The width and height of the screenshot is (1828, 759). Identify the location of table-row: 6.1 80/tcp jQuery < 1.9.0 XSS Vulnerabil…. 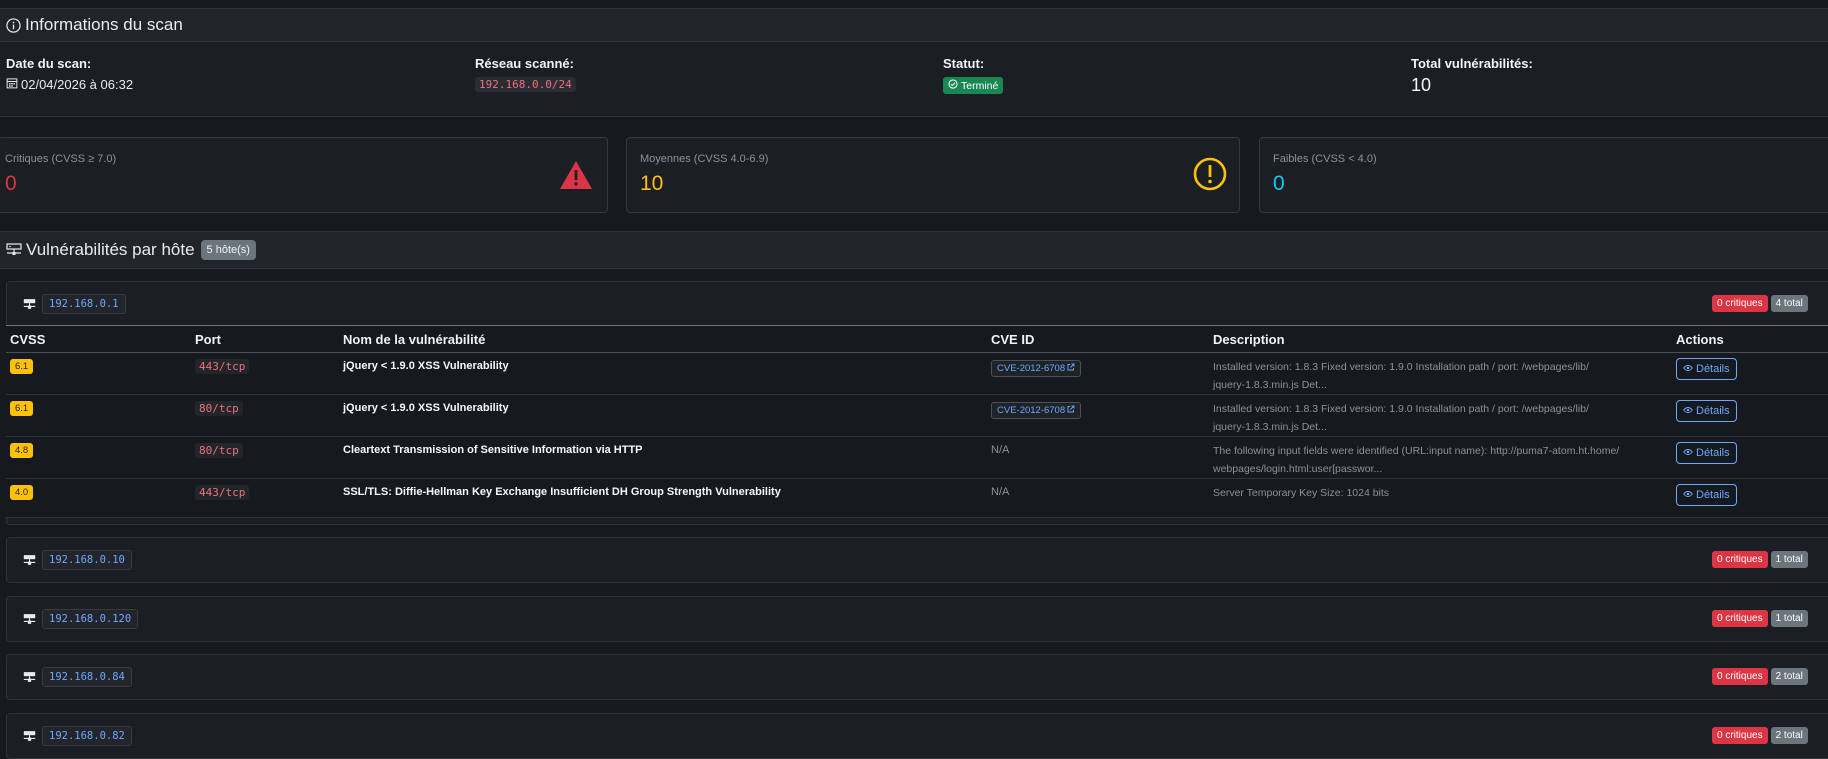
(917, 415).